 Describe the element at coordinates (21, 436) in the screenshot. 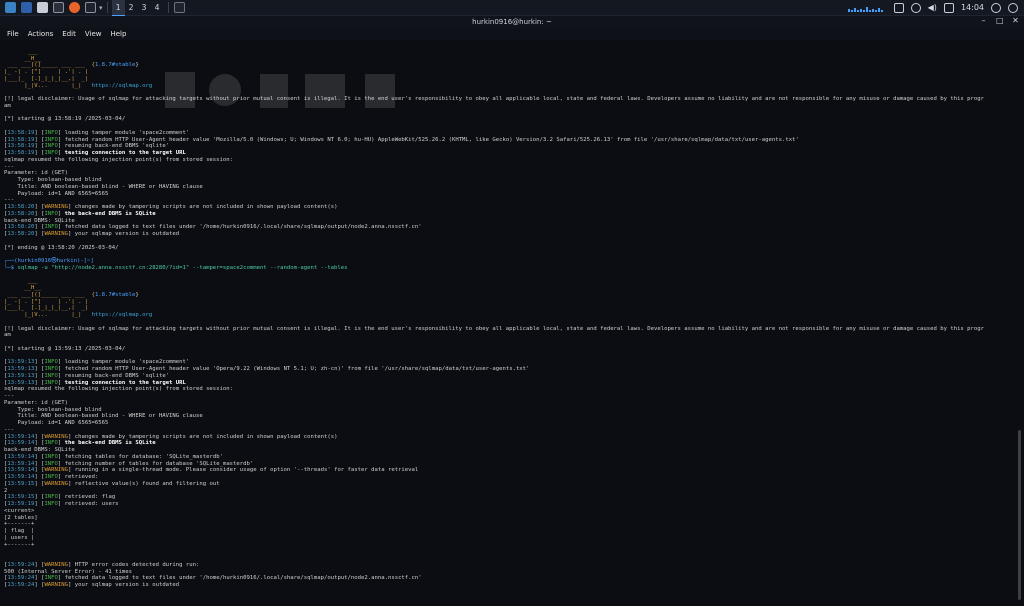

I see `timestamp: 13:59:14` at that location.